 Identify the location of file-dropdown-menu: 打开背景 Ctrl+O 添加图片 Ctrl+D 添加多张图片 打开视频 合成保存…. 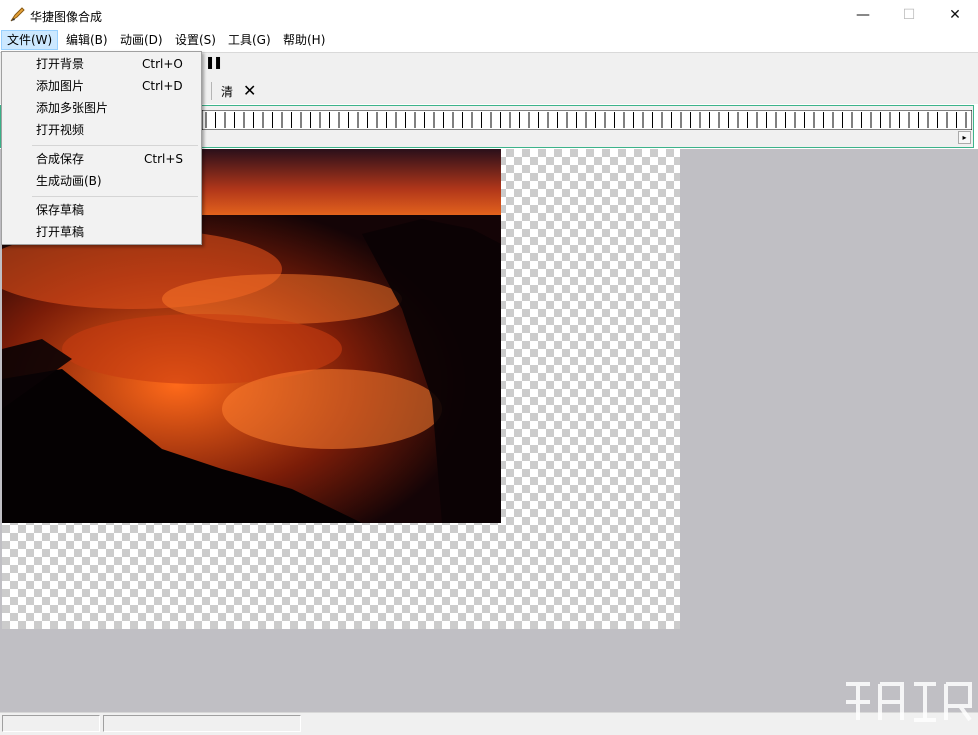
(101, 148).